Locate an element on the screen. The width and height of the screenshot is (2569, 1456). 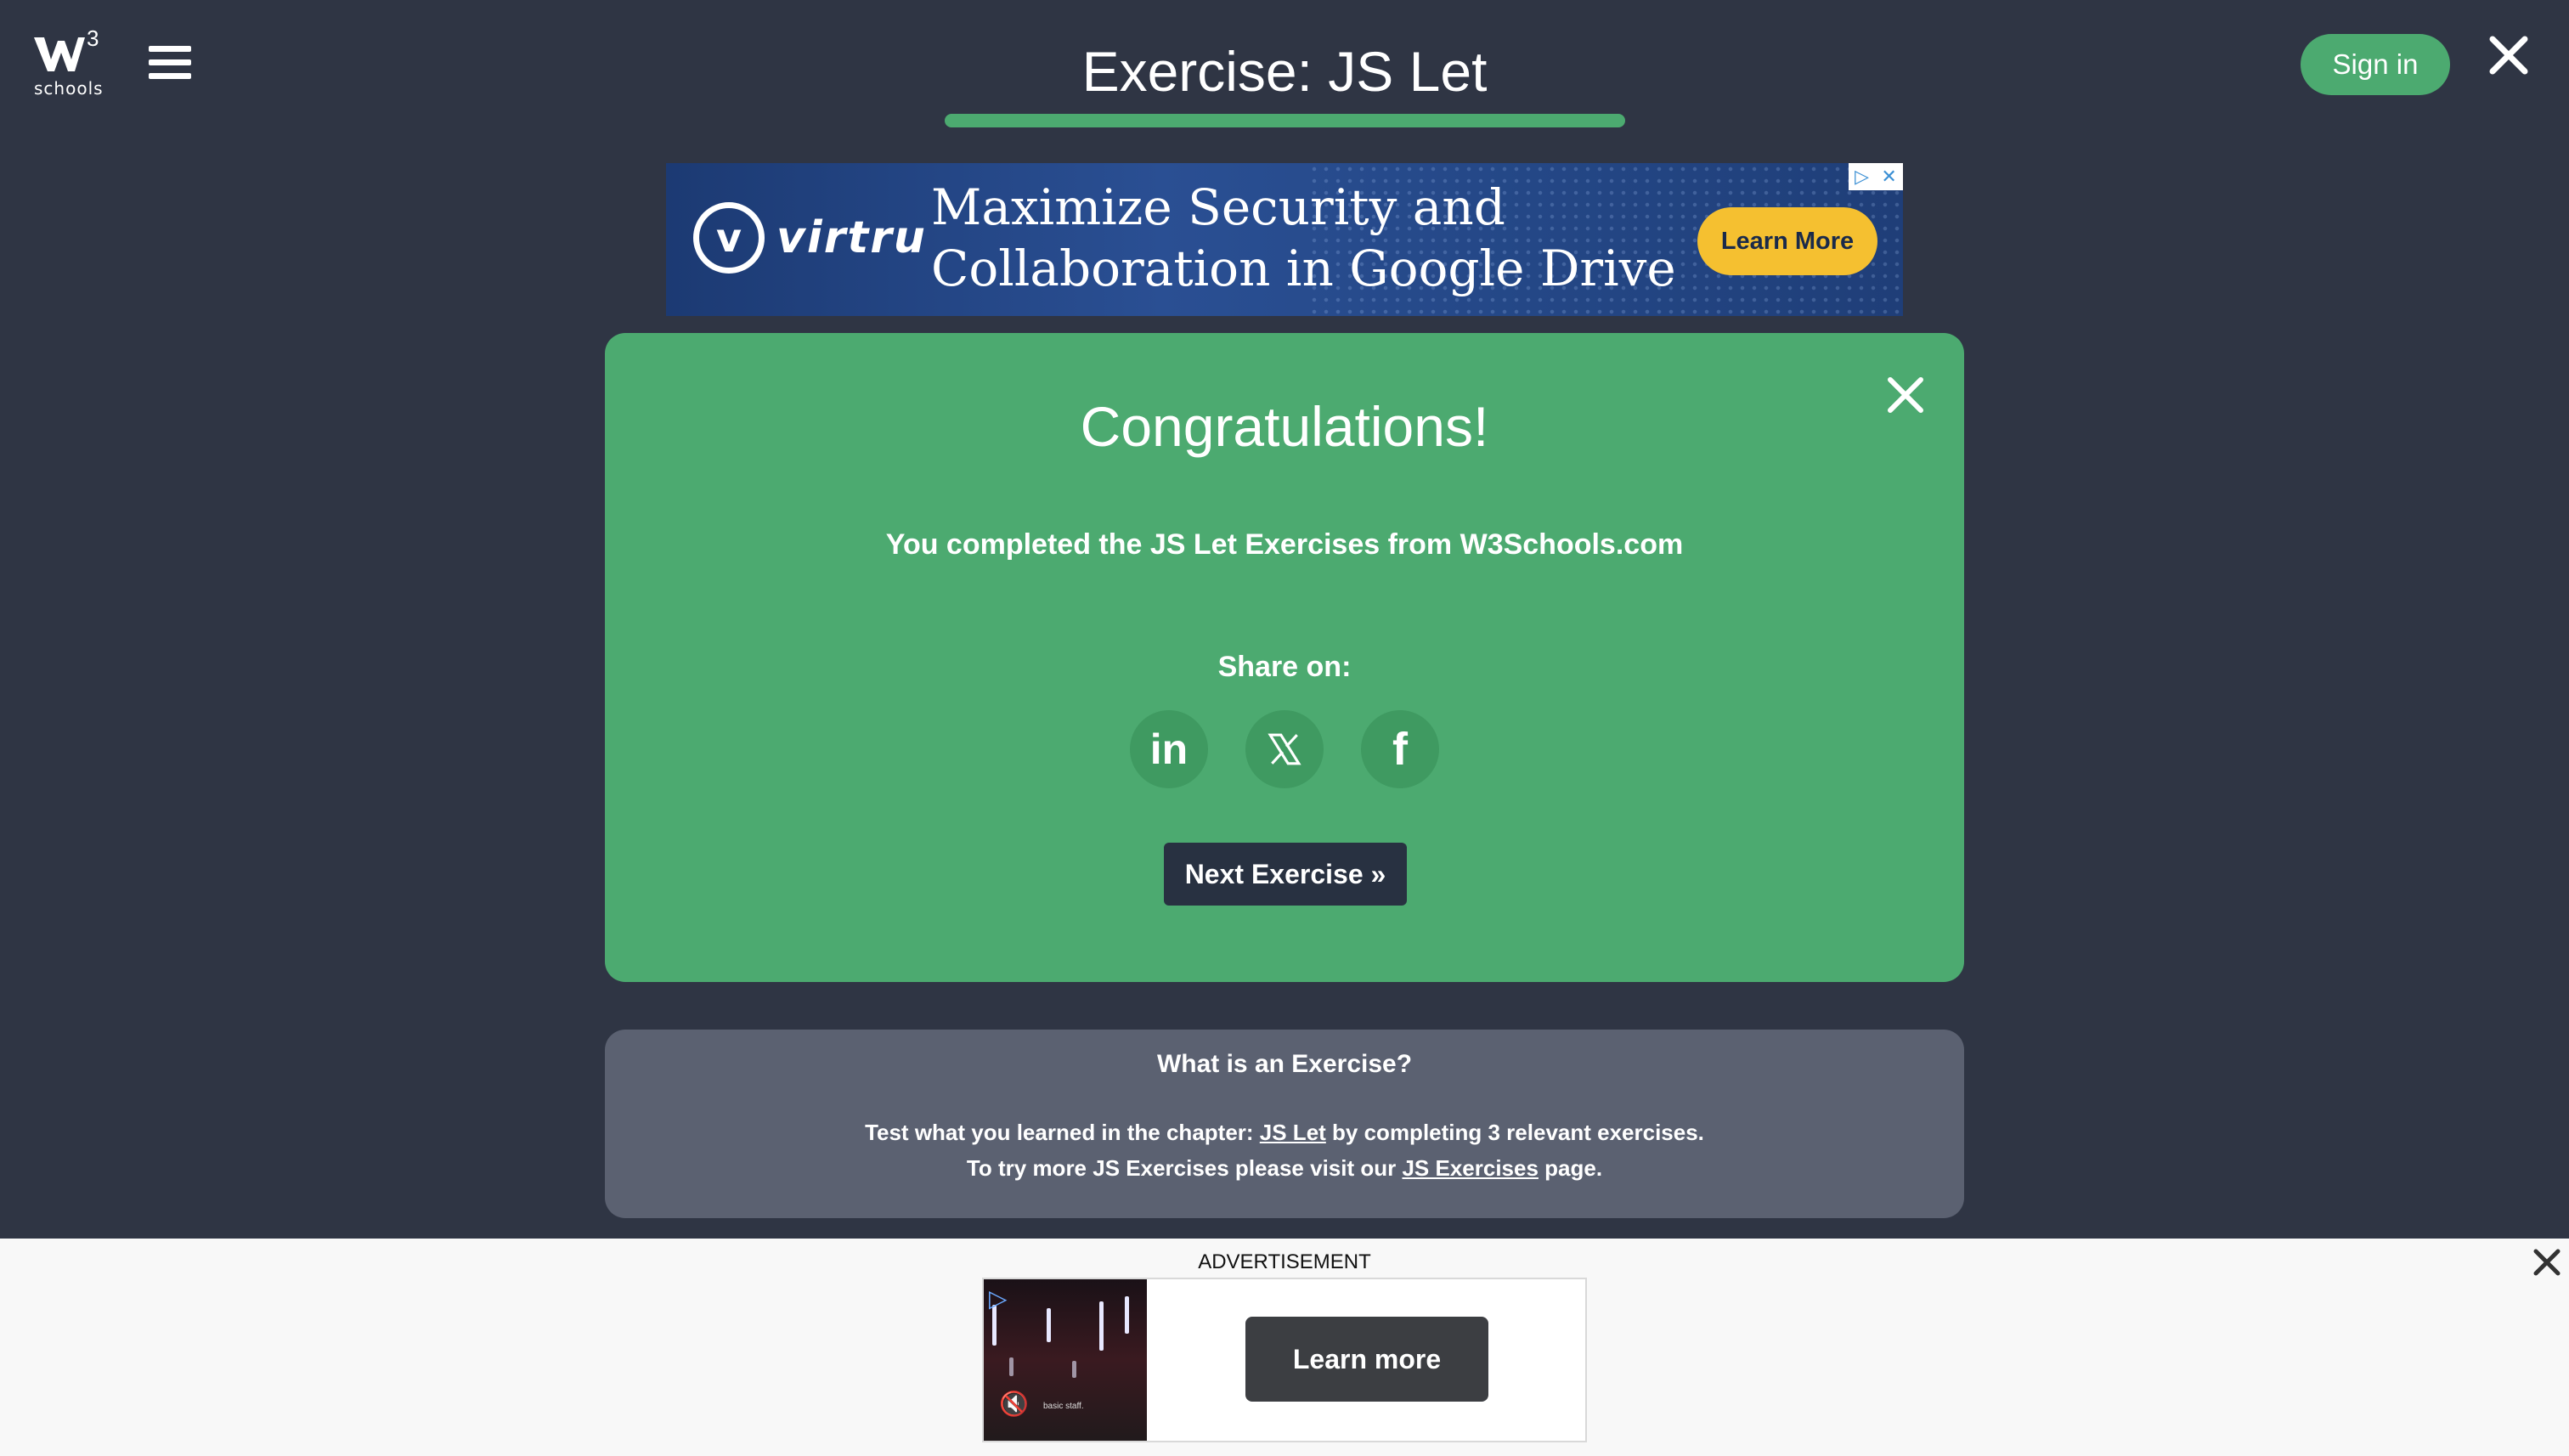
mute-icon: 🔇 is located at coordinates (1014, 1404).